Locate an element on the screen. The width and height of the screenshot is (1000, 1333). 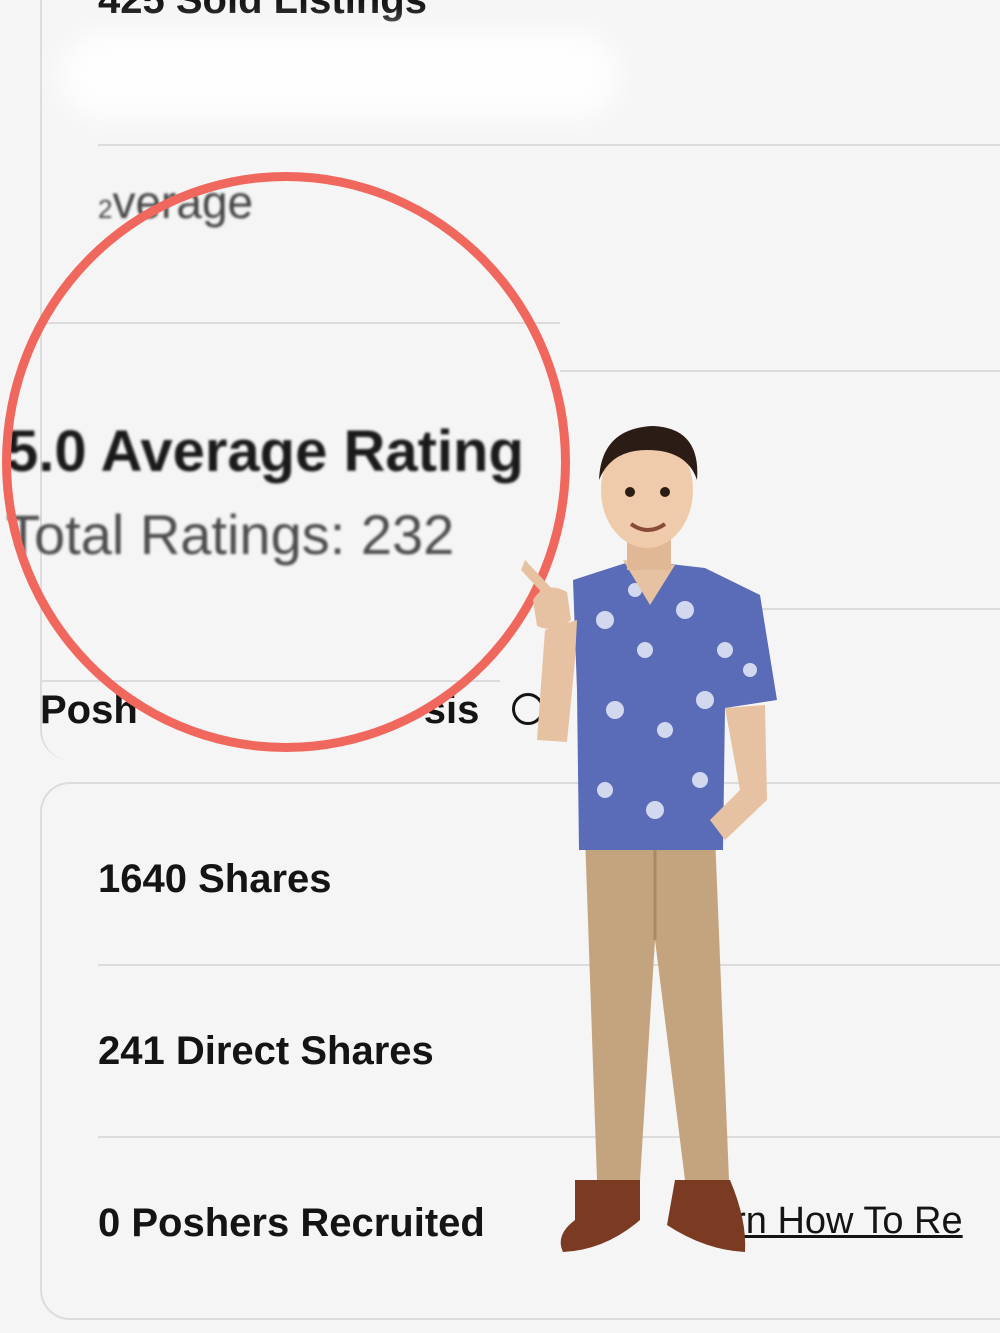
average-prefix: 2 is located at coordinates (105, 209).